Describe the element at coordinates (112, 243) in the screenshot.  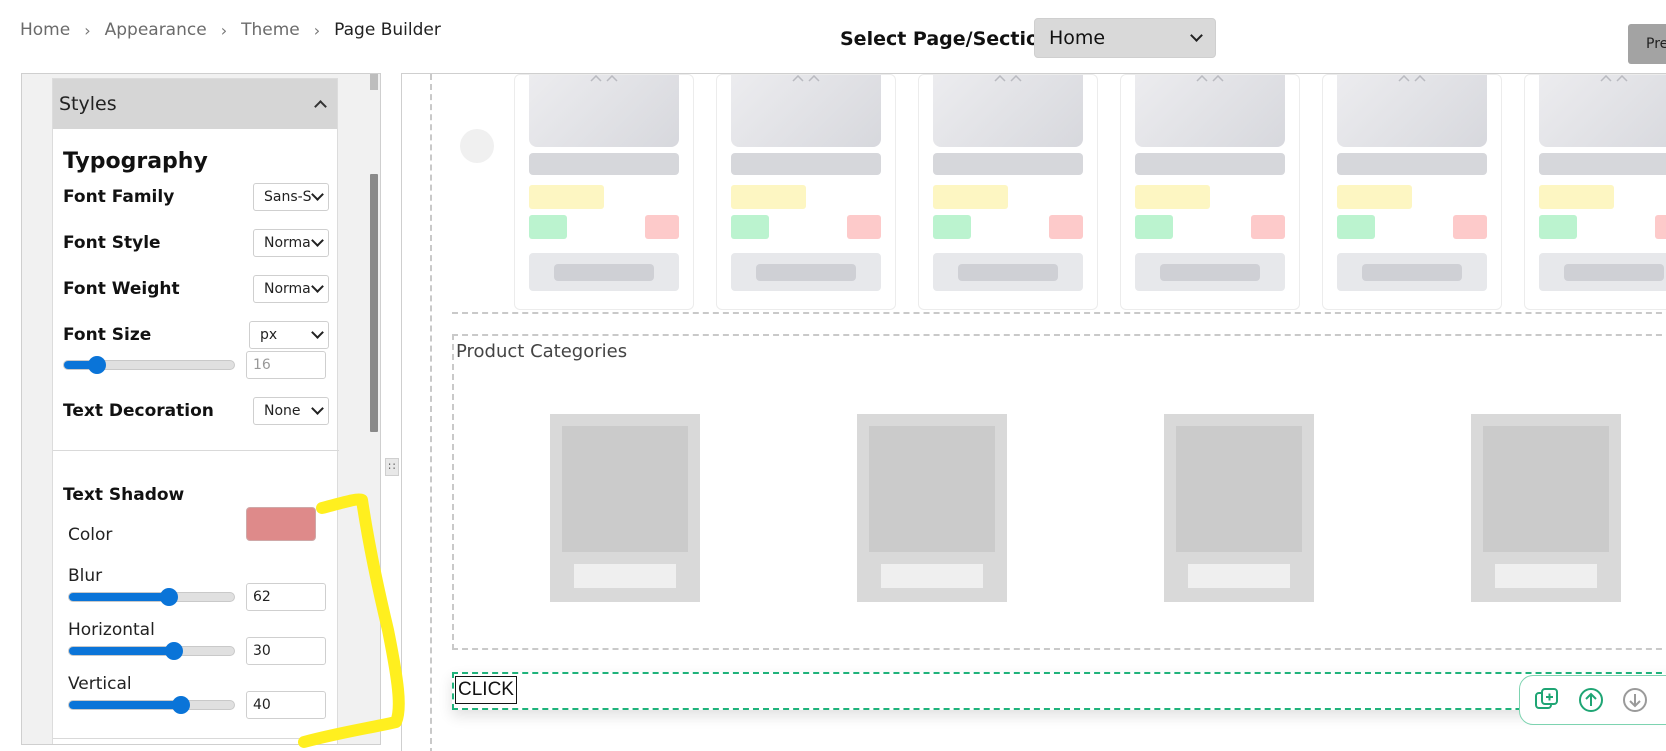
I see `font-style-label: Font Style` at that location.